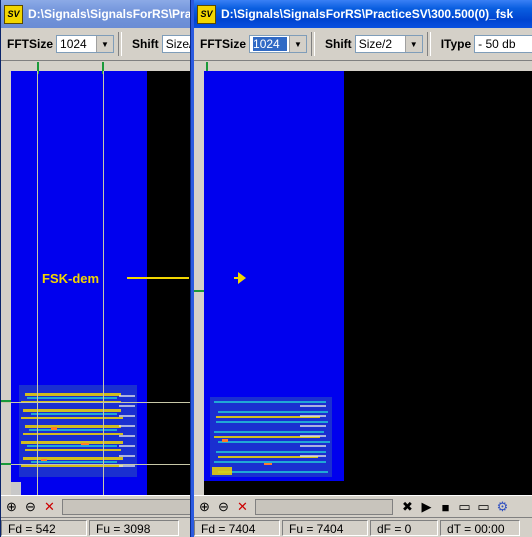 The image size is (532, 537). I want to click on left-icon-bar: ⊕ ⊖ ✕, so click(101, 506).